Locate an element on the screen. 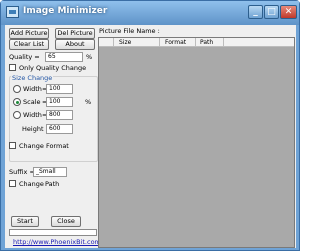 This screenshot has width=320, height=251. title-bar: Image Minimizer _ □ ✕ is located at coordinates (150, 13).